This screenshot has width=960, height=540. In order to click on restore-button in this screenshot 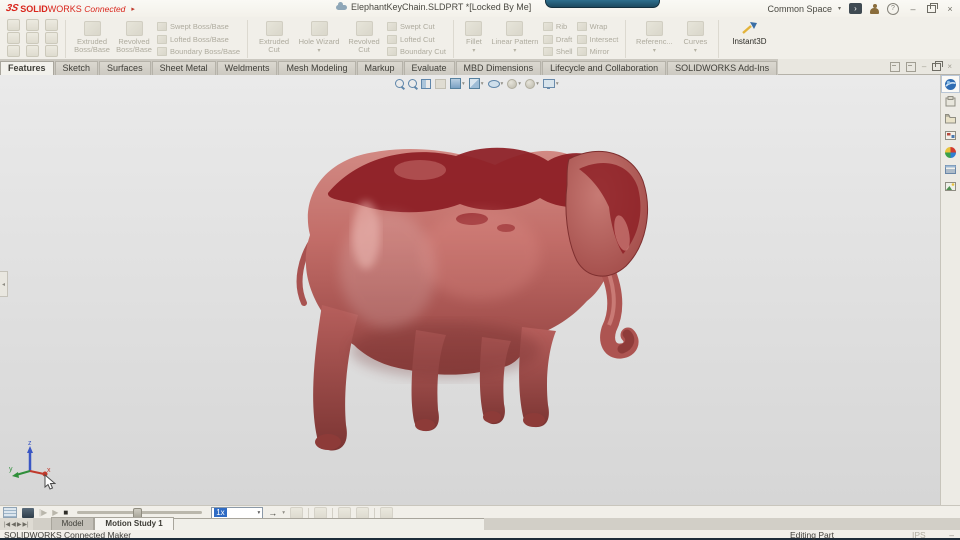, I will do `click(932, 7)`.